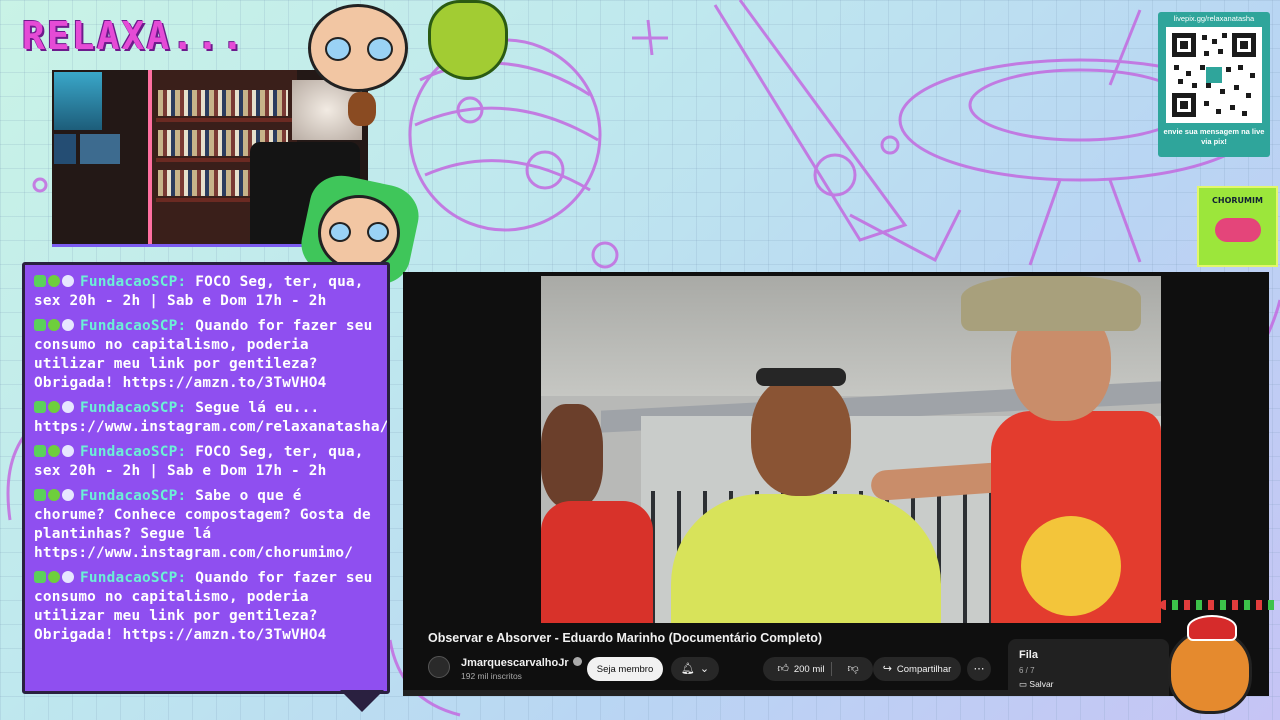 The height and width of the screenshot is (720, 1280). What do you see at coordinates (1041, 684) in the screenshot?
I see `save-label: Salvar` at bounding box center [1041, 684].